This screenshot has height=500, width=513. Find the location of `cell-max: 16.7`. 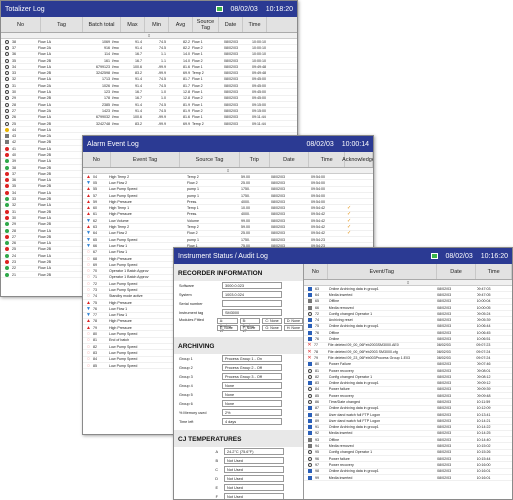

cell-max: 16.7 is located at coordinates (138, 92).